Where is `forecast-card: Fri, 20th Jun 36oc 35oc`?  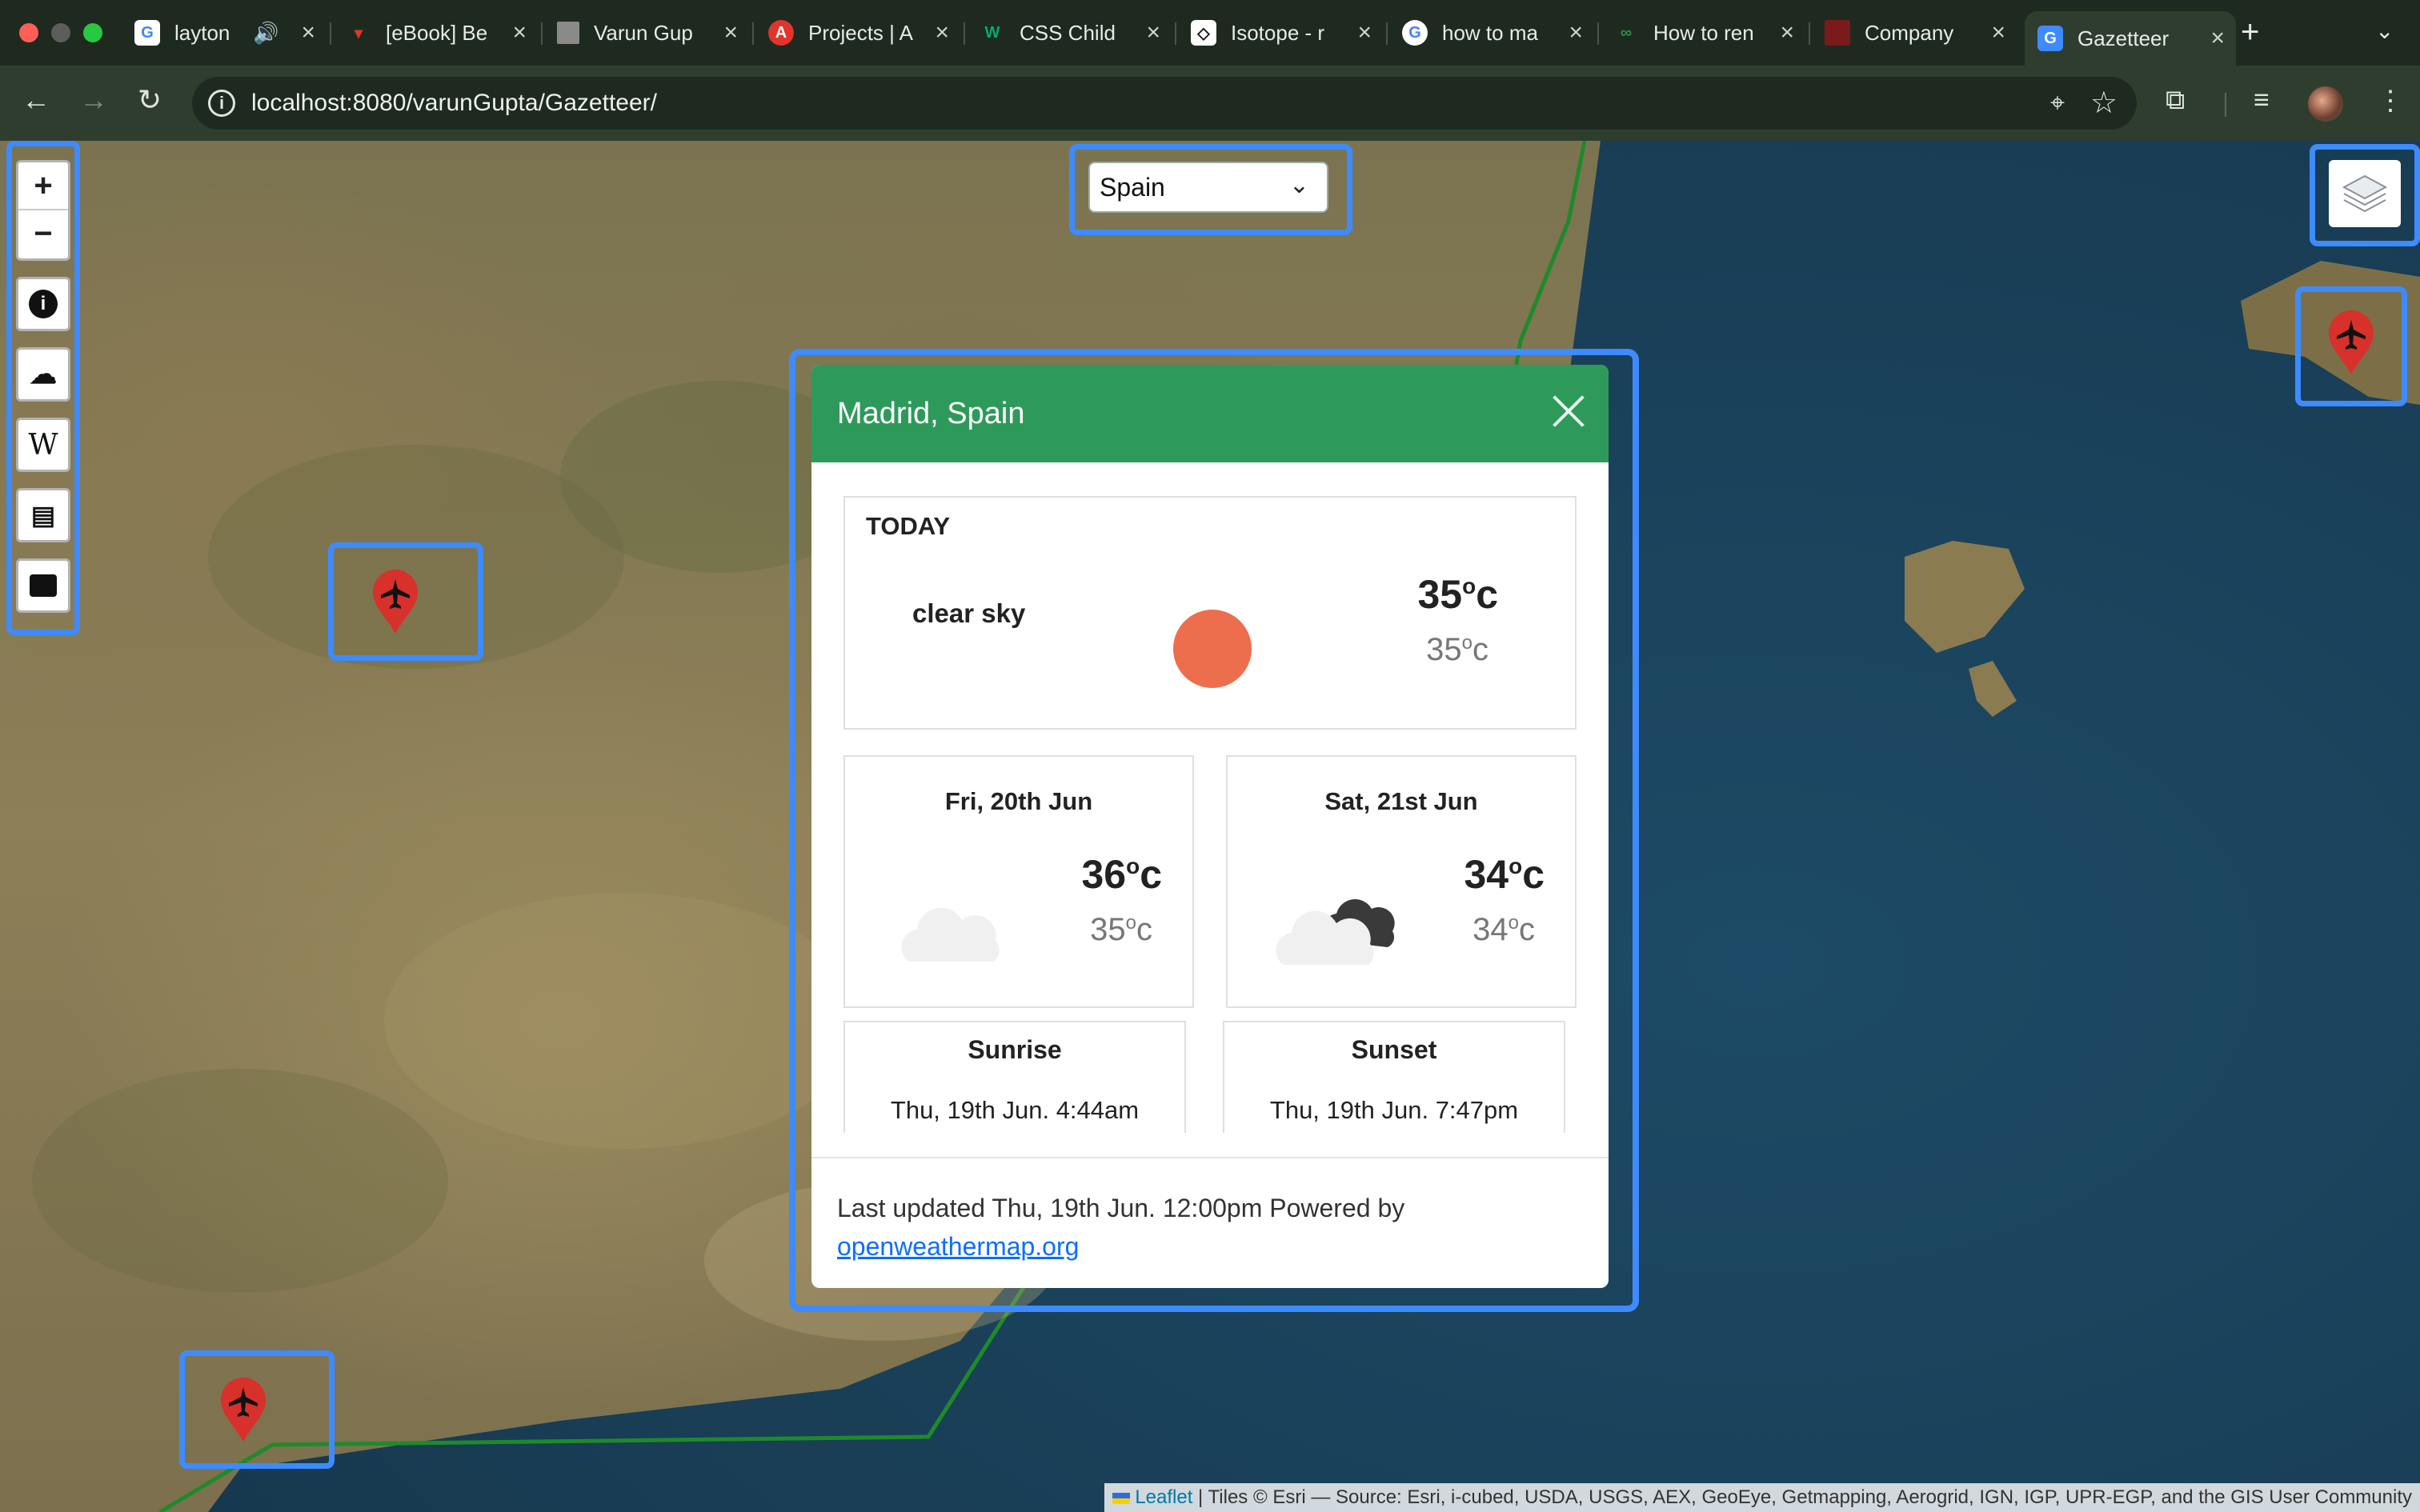
forecast-card: Fri, 20th Jun 36oc 35oc is located at coordinates (1019, 881).